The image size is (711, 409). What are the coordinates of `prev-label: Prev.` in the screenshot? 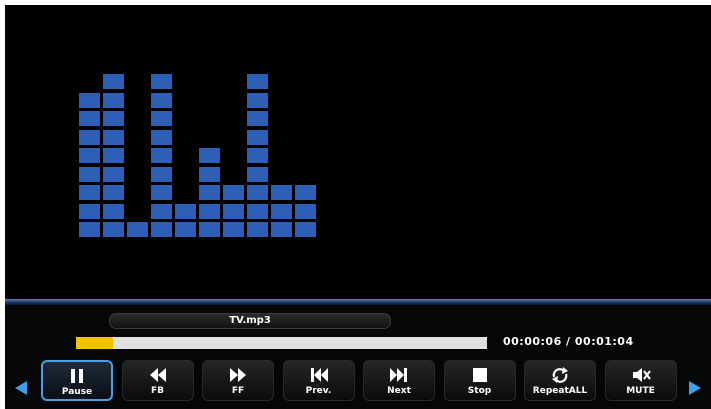 It's located at (318, 391).